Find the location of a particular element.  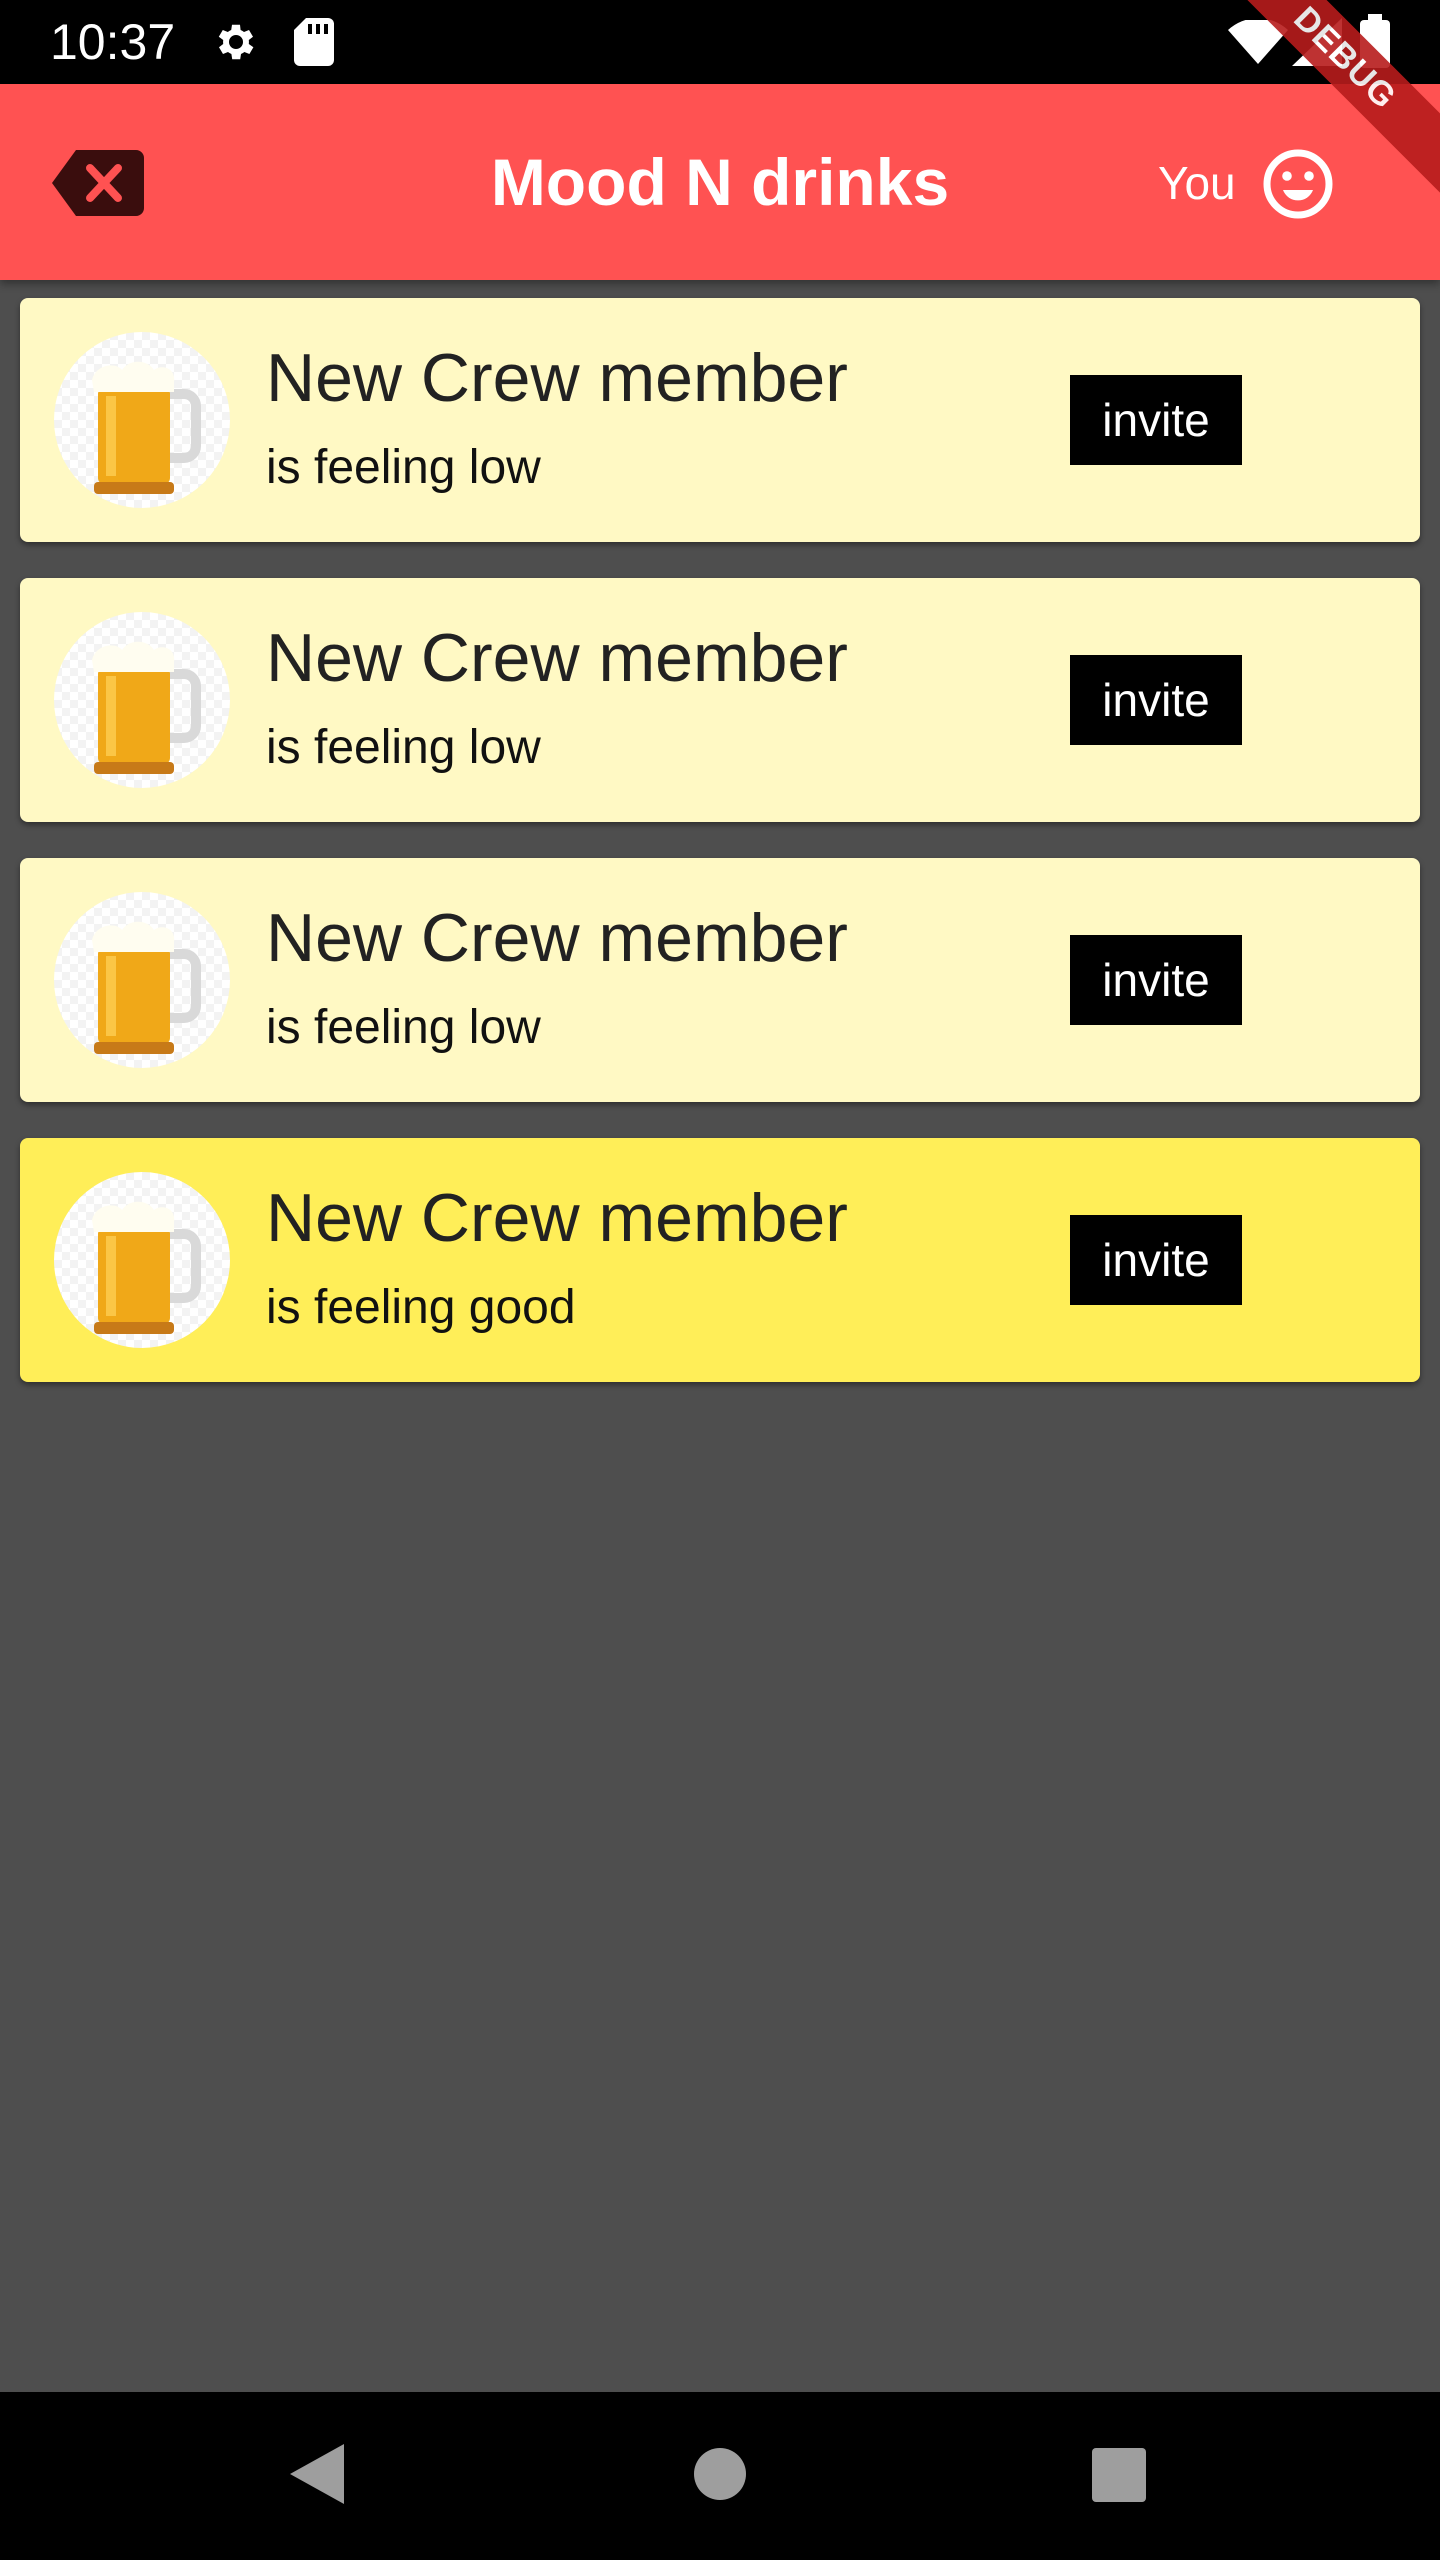

navigation-bar is located at coordinates (720, 2476).